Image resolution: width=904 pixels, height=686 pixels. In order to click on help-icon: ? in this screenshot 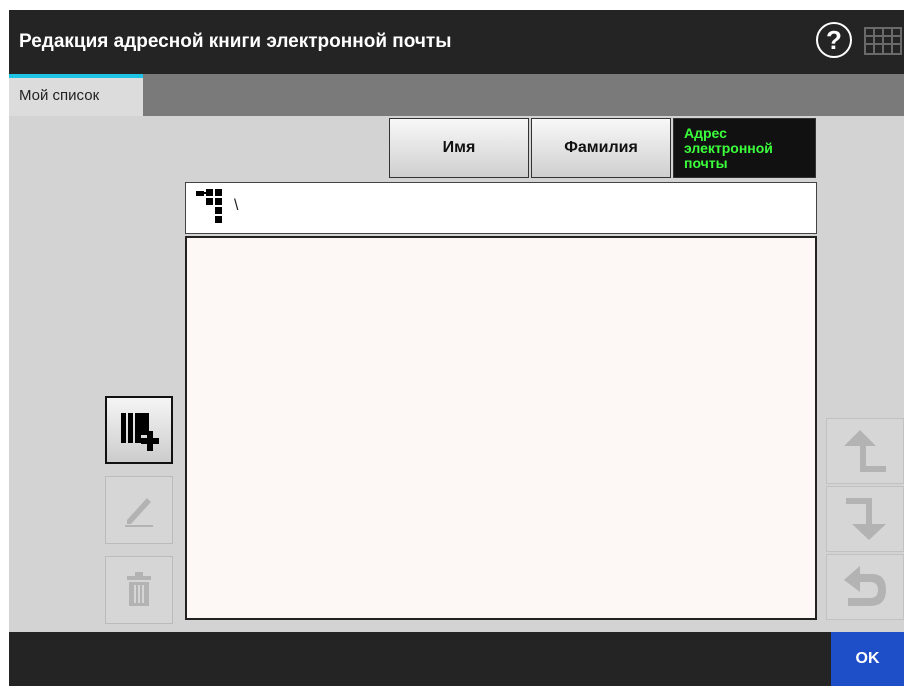, I will do `click(834, 40)`.